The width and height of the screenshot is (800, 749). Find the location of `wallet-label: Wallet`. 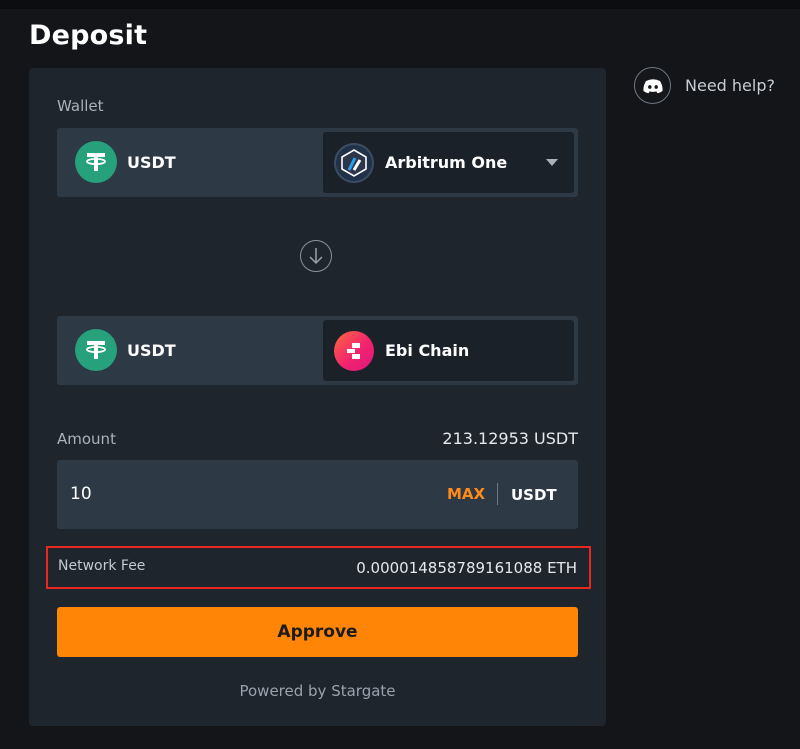

wallet-label: Wallet is located at coordinates (80, 106).